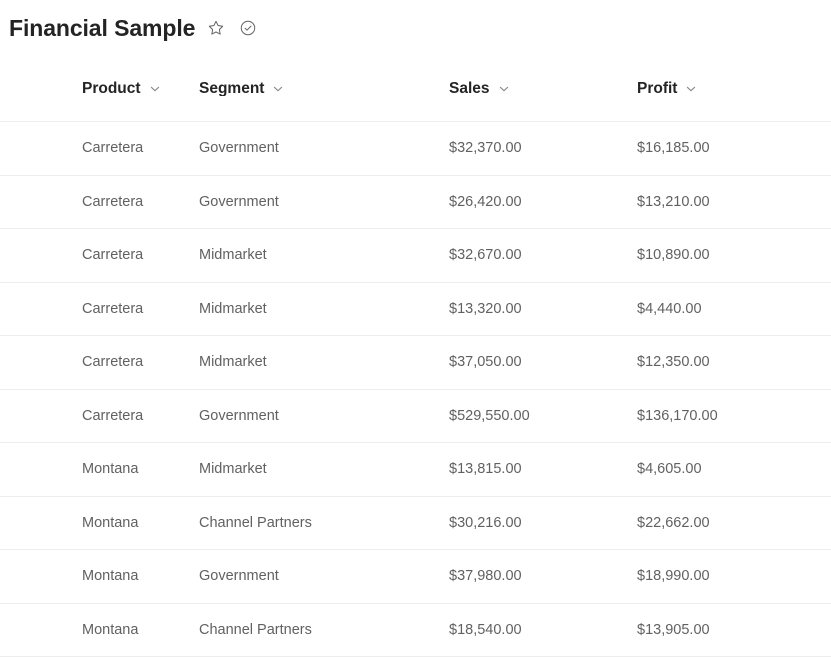 Image resolution: width=831 pixels, height=657 pixels. I want to click on column-header-profit: Profit, so click(734, 89).